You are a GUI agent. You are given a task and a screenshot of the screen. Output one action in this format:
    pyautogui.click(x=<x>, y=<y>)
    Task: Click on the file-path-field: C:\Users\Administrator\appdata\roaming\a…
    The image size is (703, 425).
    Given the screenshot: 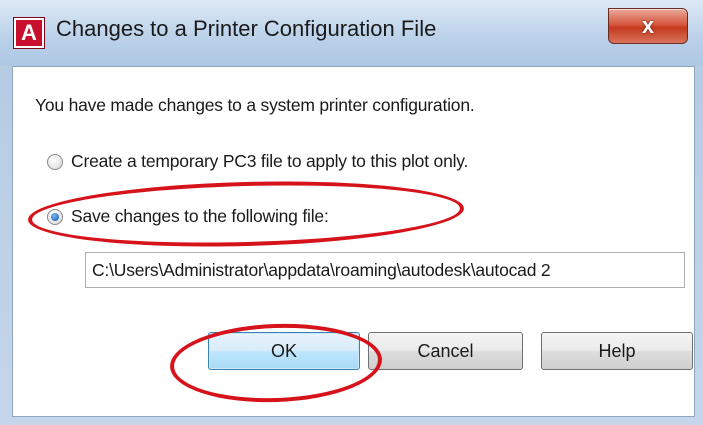 What is the action you would take?
    pyautogui.click(x=385, y=270)
    